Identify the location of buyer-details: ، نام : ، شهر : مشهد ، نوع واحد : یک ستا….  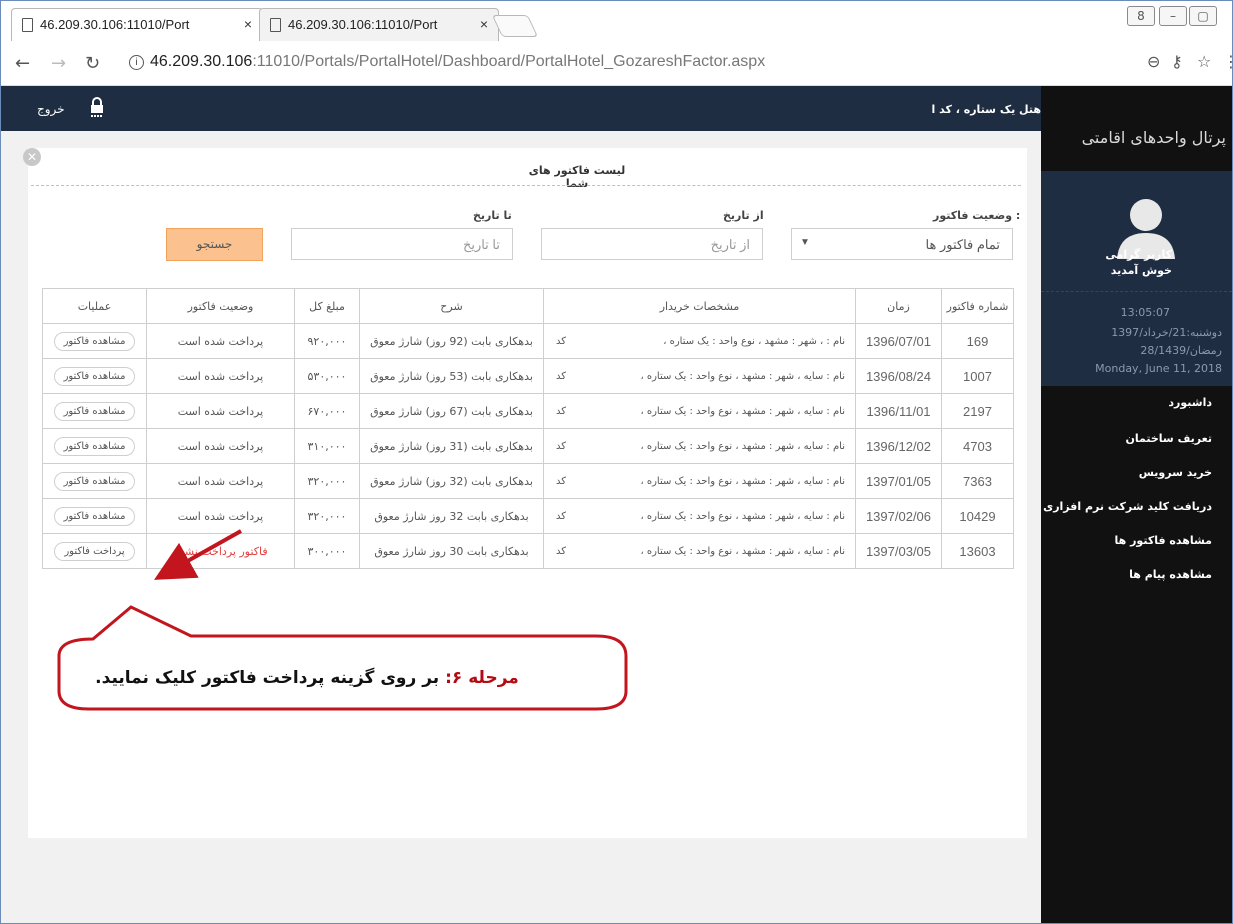
(754, 341).